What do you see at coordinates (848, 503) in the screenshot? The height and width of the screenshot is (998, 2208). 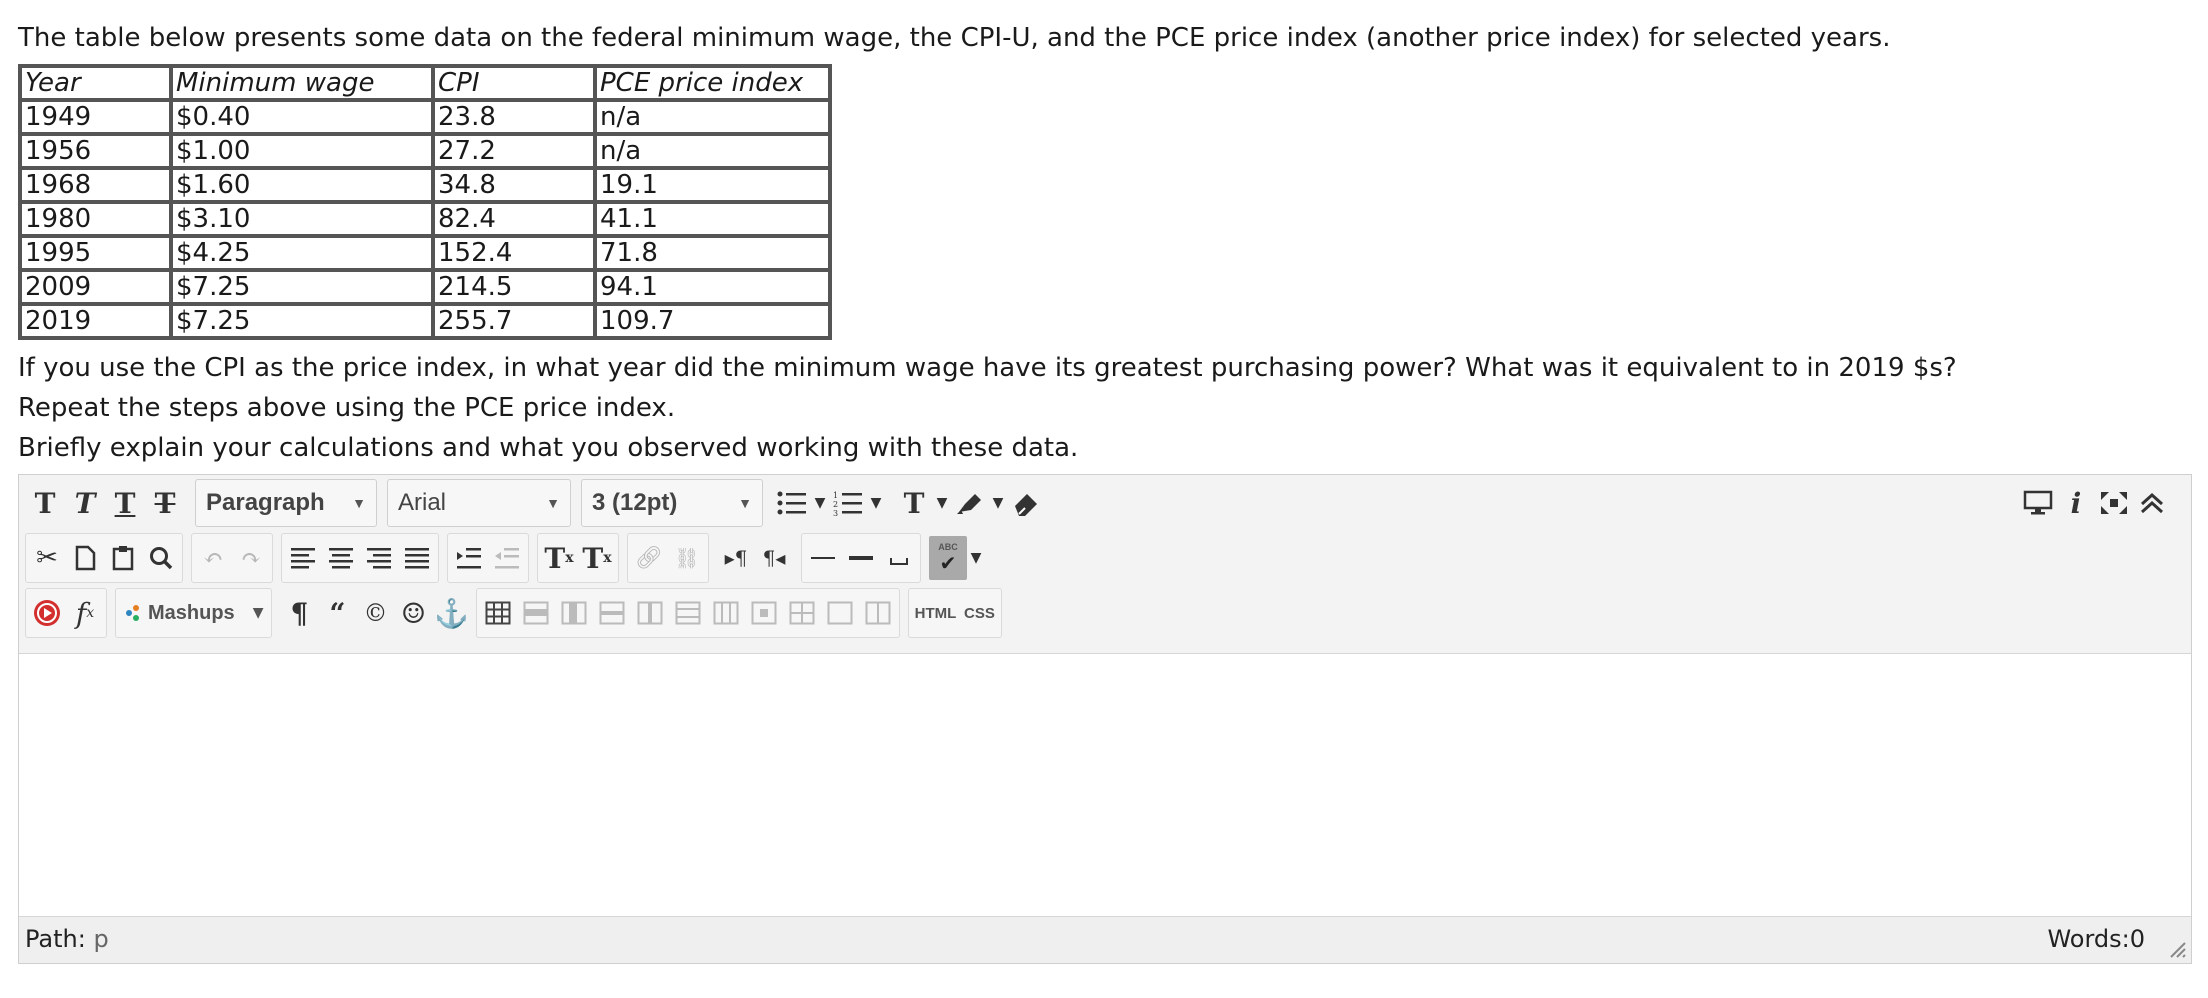 I see `numbered-list-icon: 123` at bounding box center [848, 503].